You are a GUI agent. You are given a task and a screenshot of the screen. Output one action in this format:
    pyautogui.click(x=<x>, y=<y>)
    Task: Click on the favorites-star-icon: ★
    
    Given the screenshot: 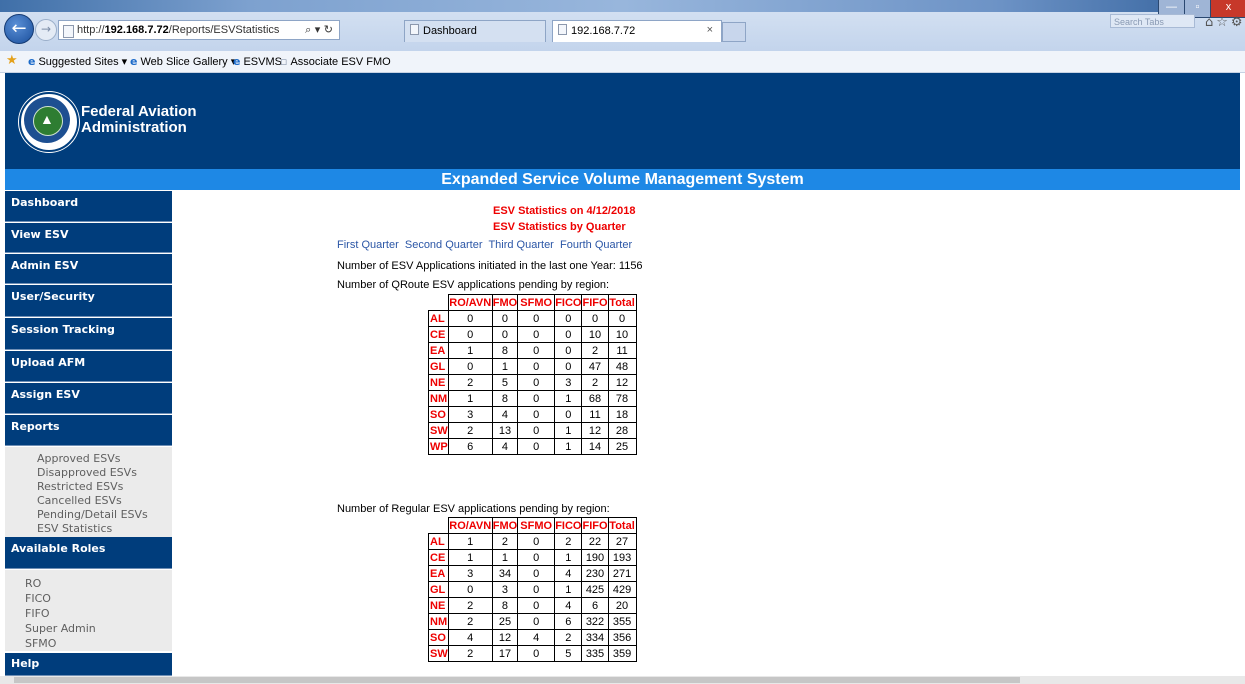 What is the action you would take?
    pyautogui.click(x=12, y=60)
    